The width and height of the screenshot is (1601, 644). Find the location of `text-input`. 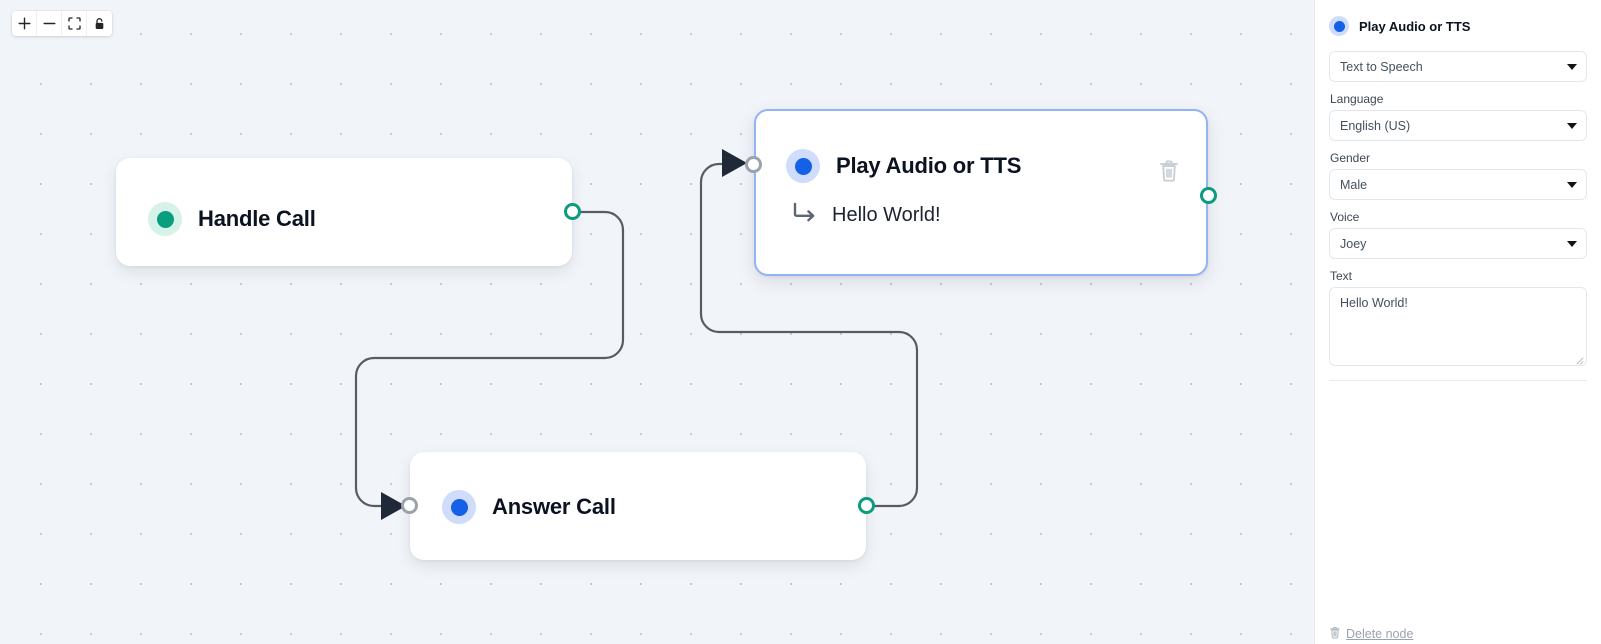

text-input is located at coordinates (1458, 326).